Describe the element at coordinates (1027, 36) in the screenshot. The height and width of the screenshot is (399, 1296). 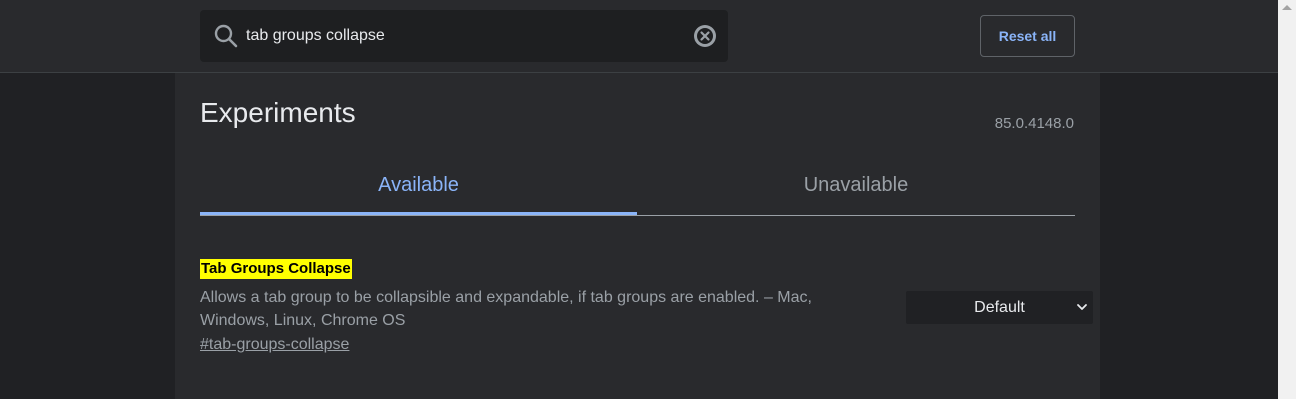
I see `reset-all-button: Reset all` at that location.